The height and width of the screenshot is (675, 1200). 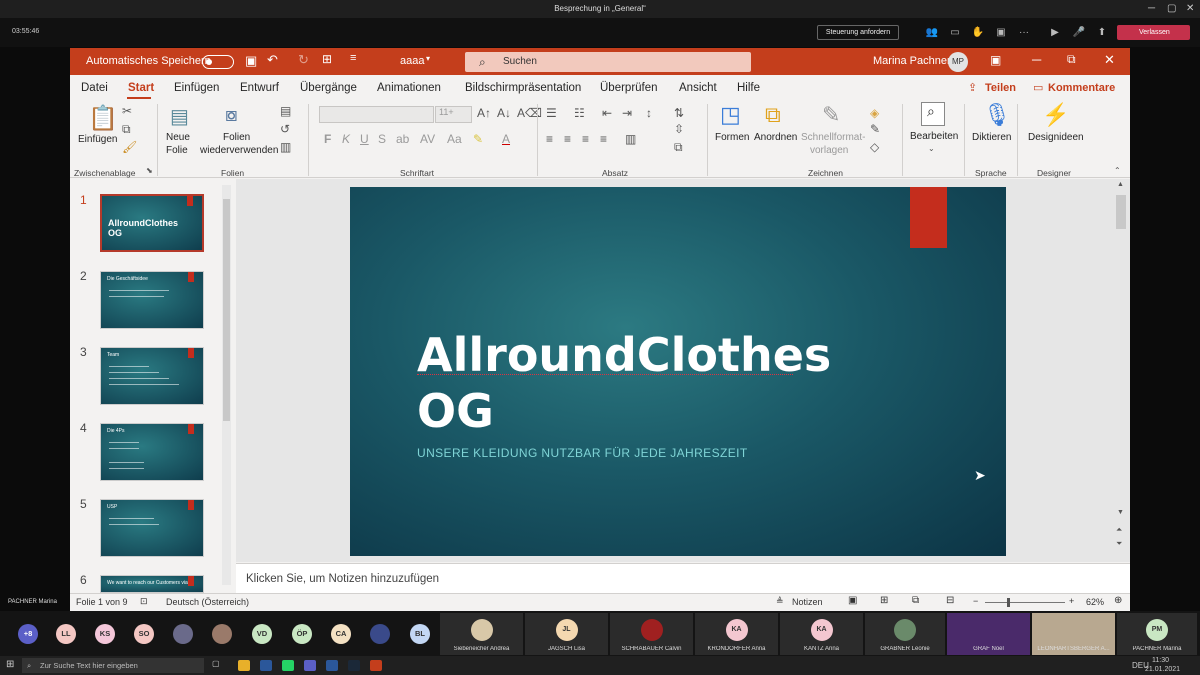 I want to click on clock-time: 11:30, so click(x=1160, y=660).